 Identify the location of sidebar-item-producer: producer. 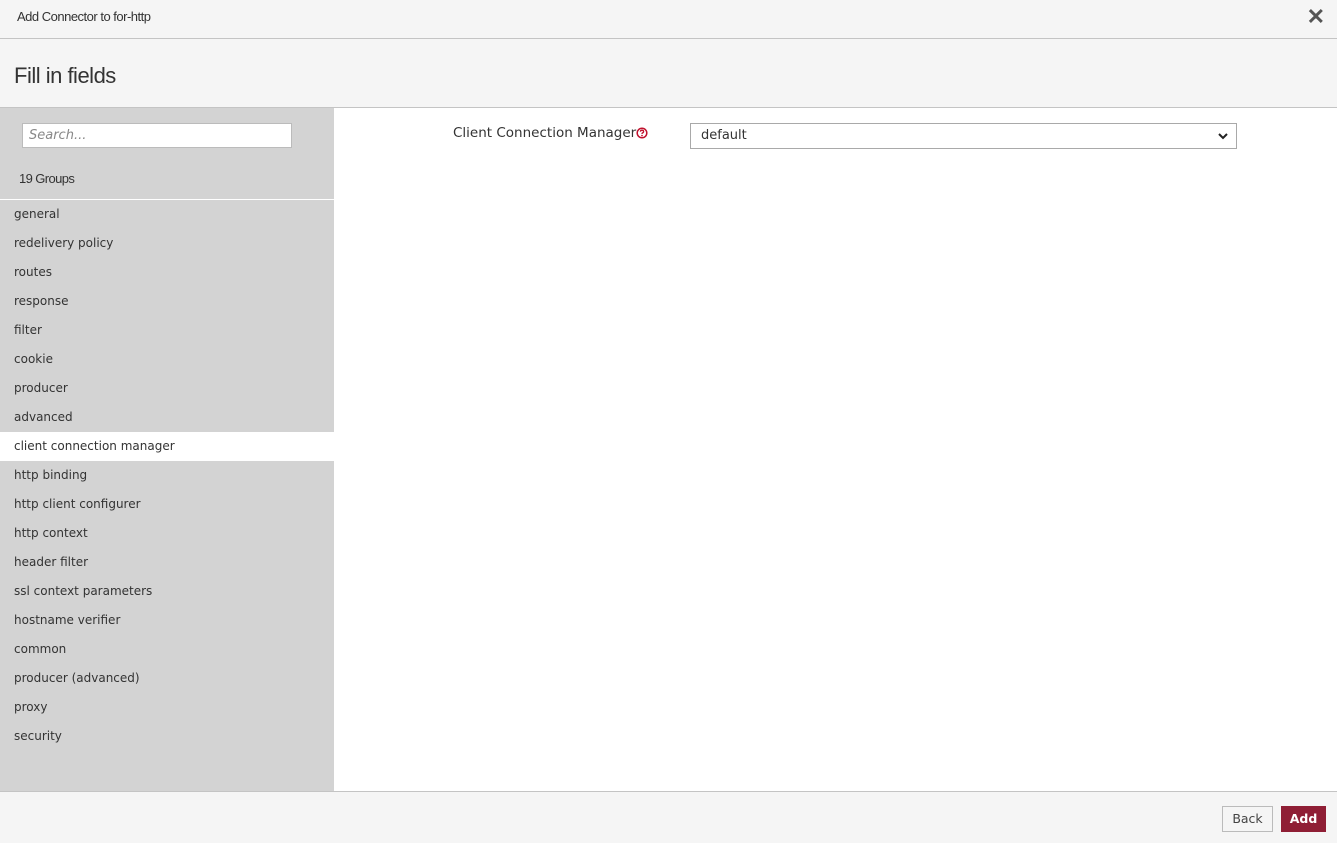
(167, 388).